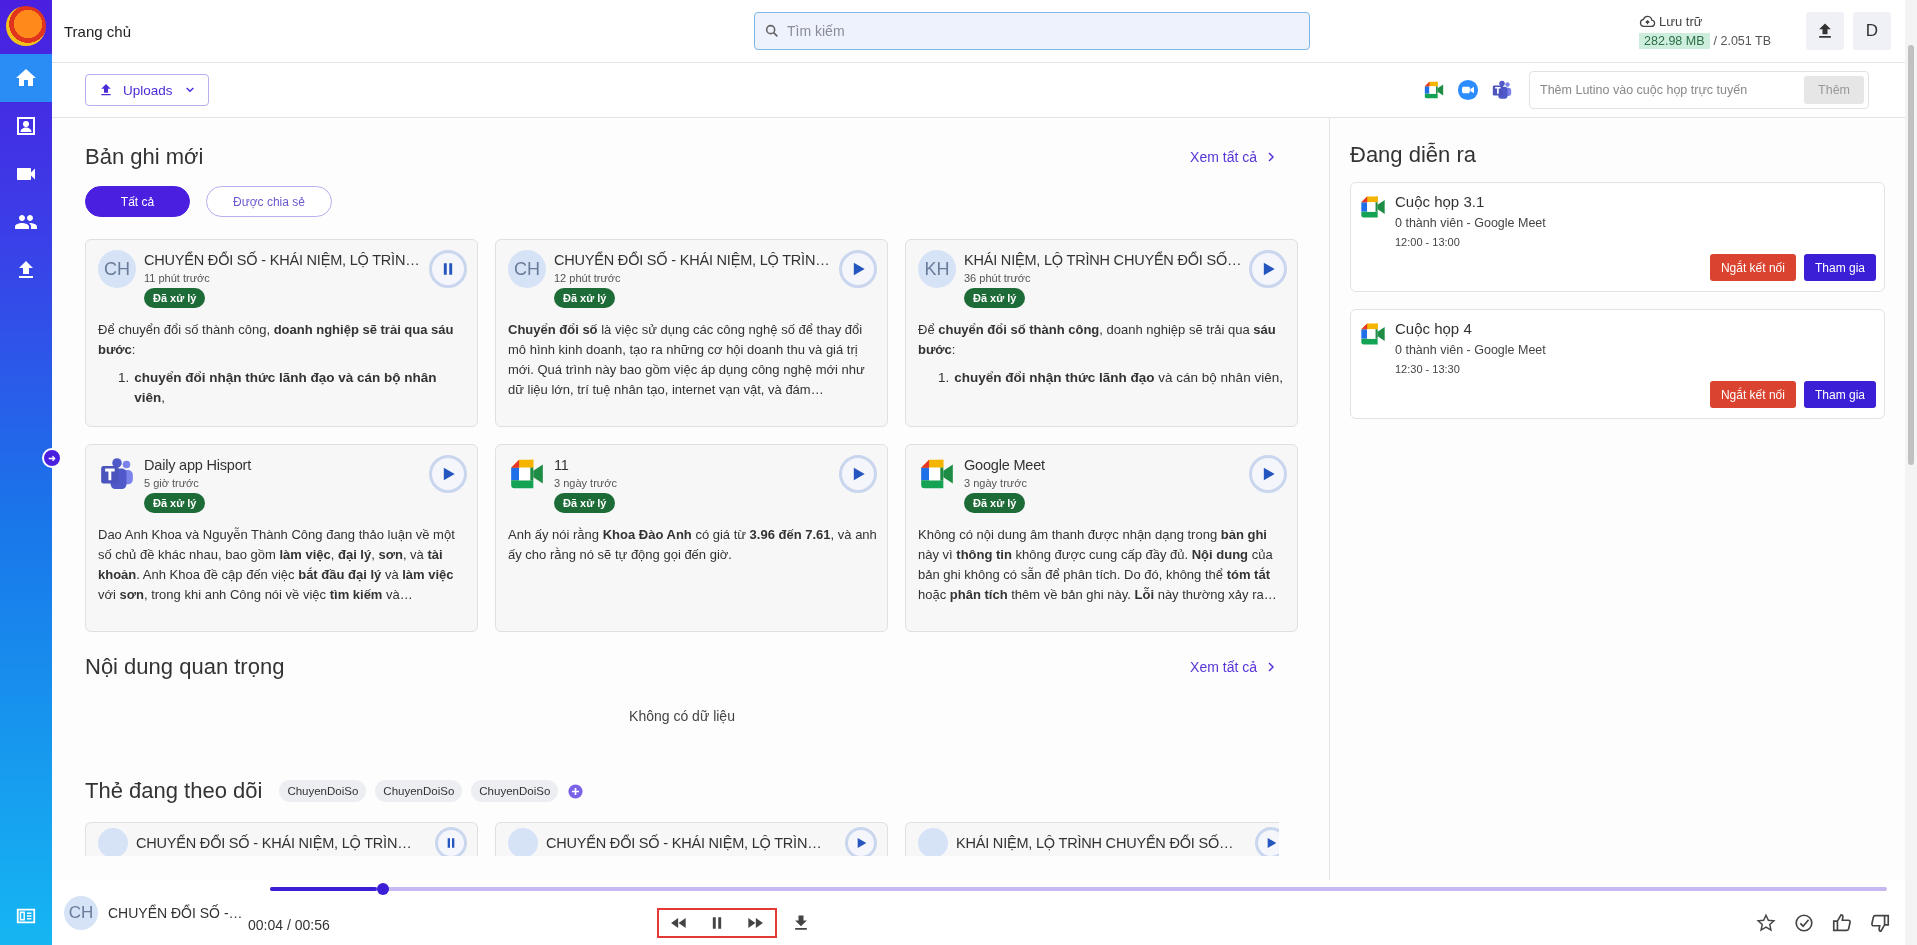 The image size is (1917, 945). I want to click on thumbs-up-button, so click(1842, 922).